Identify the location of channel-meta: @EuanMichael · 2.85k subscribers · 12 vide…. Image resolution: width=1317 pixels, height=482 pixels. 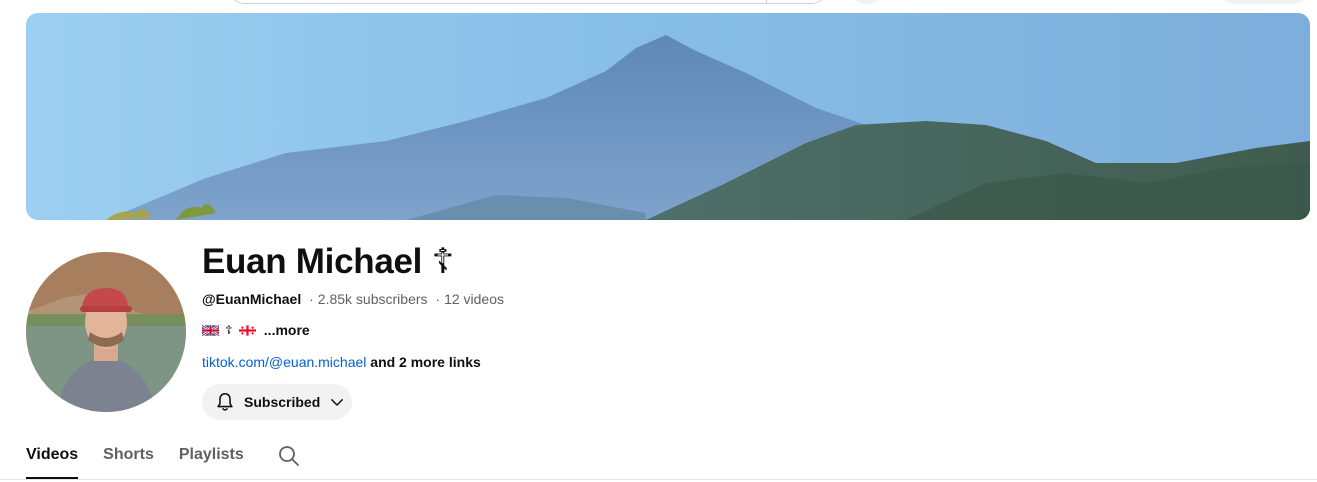
(353, 299).